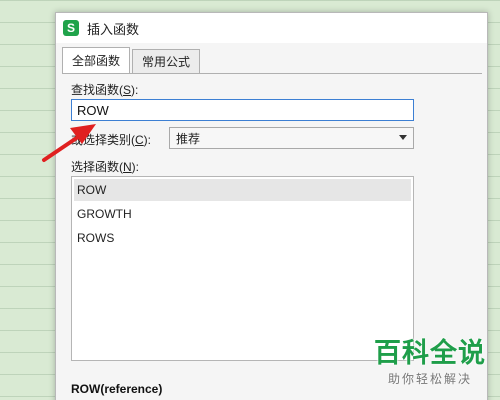 The image size is (500, 400). What do you see at coordinates (271, 28) in the screenshot?
I see `dialog-titlebar: S 插入函数` at bounding box center [271, 28].